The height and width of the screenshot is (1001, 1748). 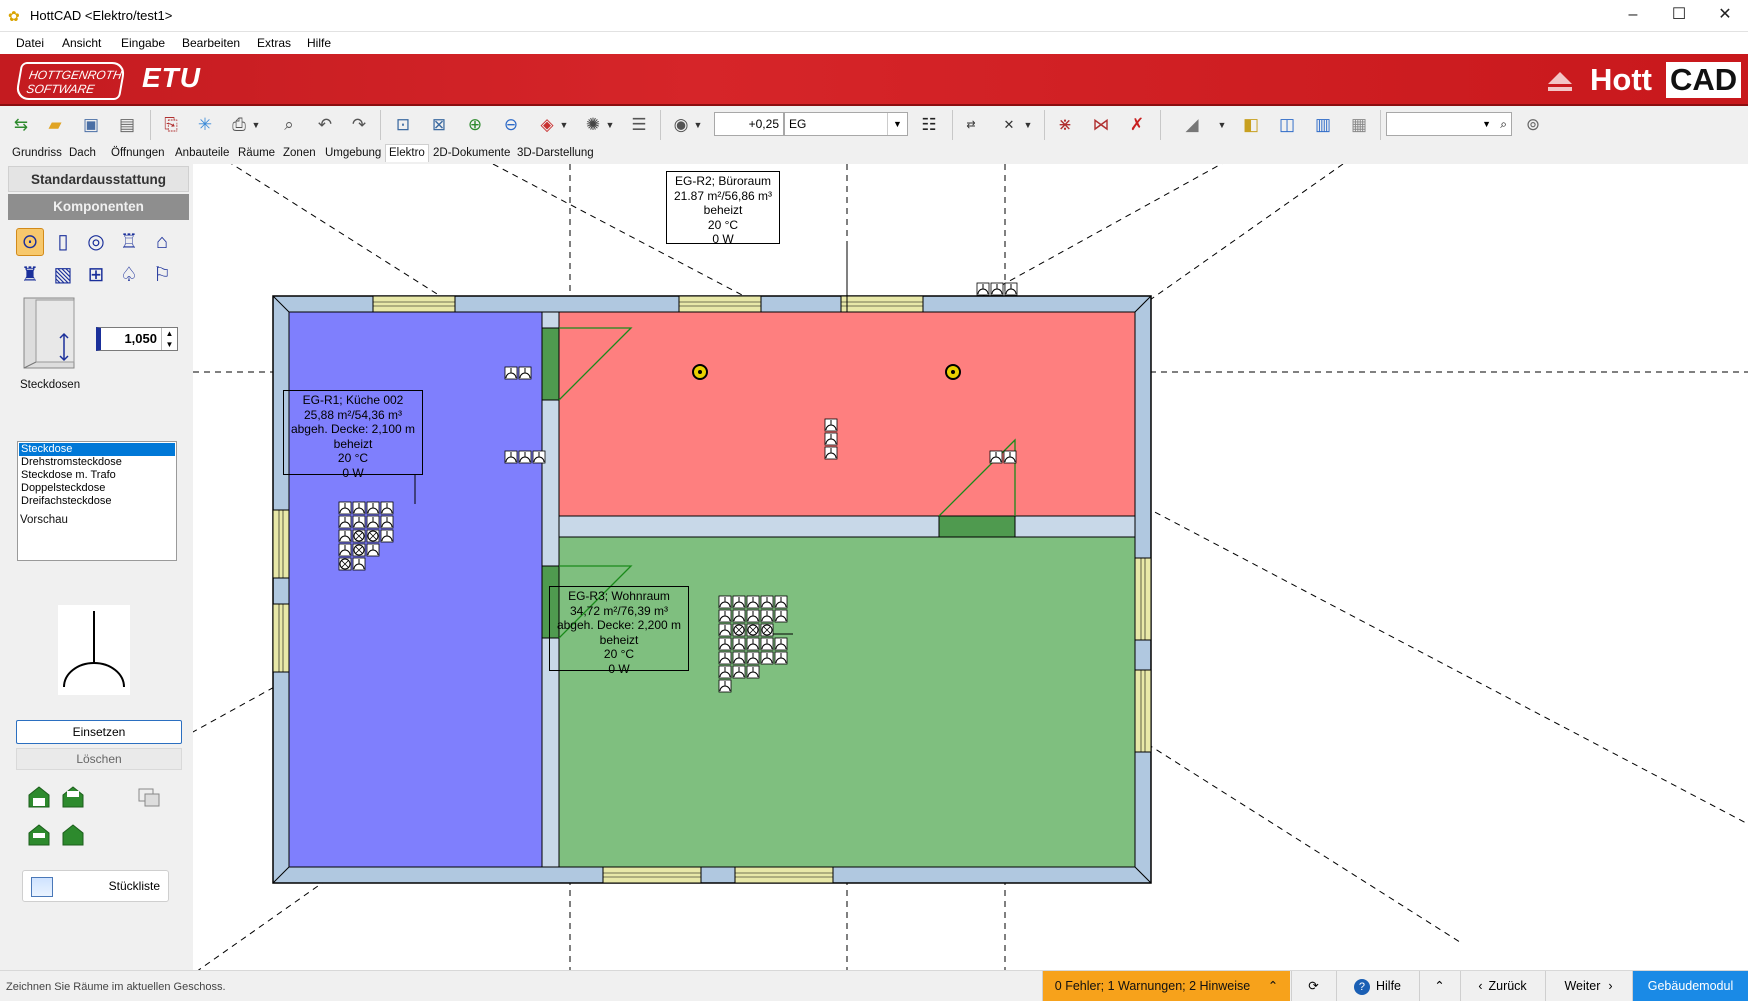 I want to click on new-document-icon: ⎘, so click(x=171, y=125).